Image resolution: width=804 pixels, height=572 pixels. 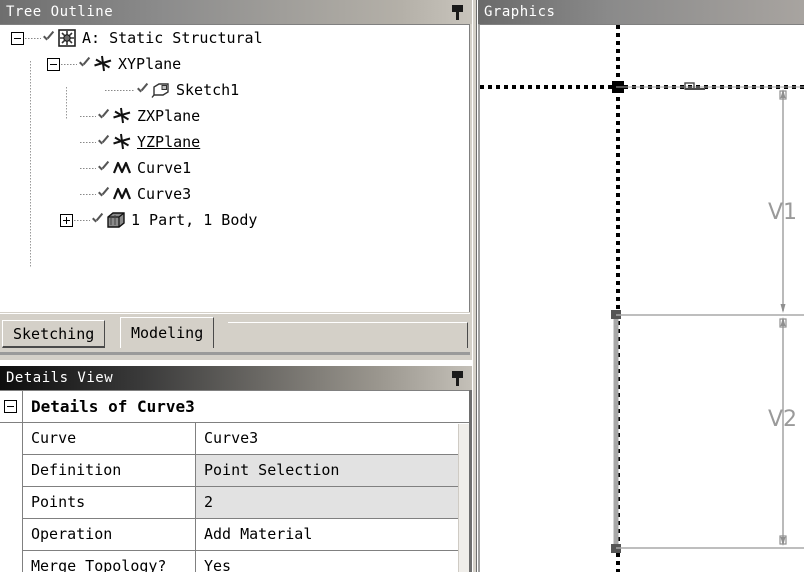 I want to click on property-value: Add Material, so click(x=334, y=534).